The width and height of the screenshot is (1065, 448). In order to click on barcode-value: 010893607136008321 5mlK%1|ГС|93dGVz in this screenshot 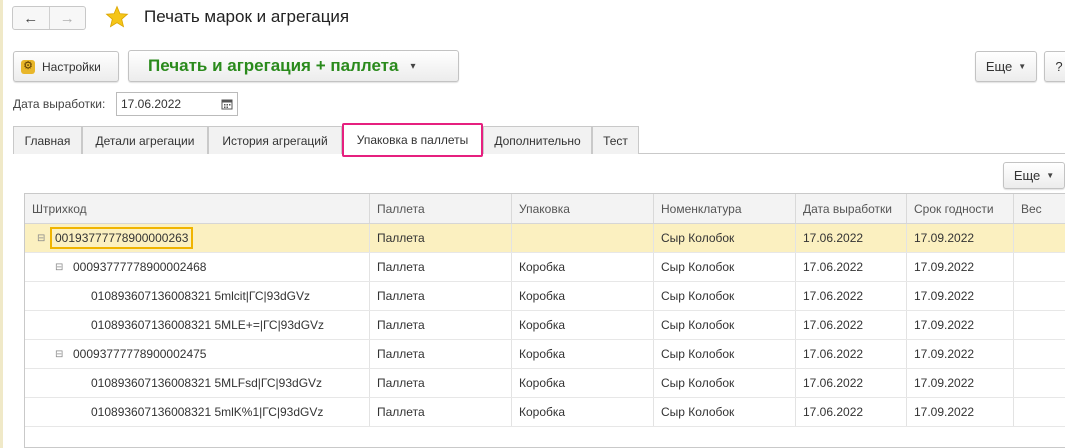, I will do `click(207, 412)`.